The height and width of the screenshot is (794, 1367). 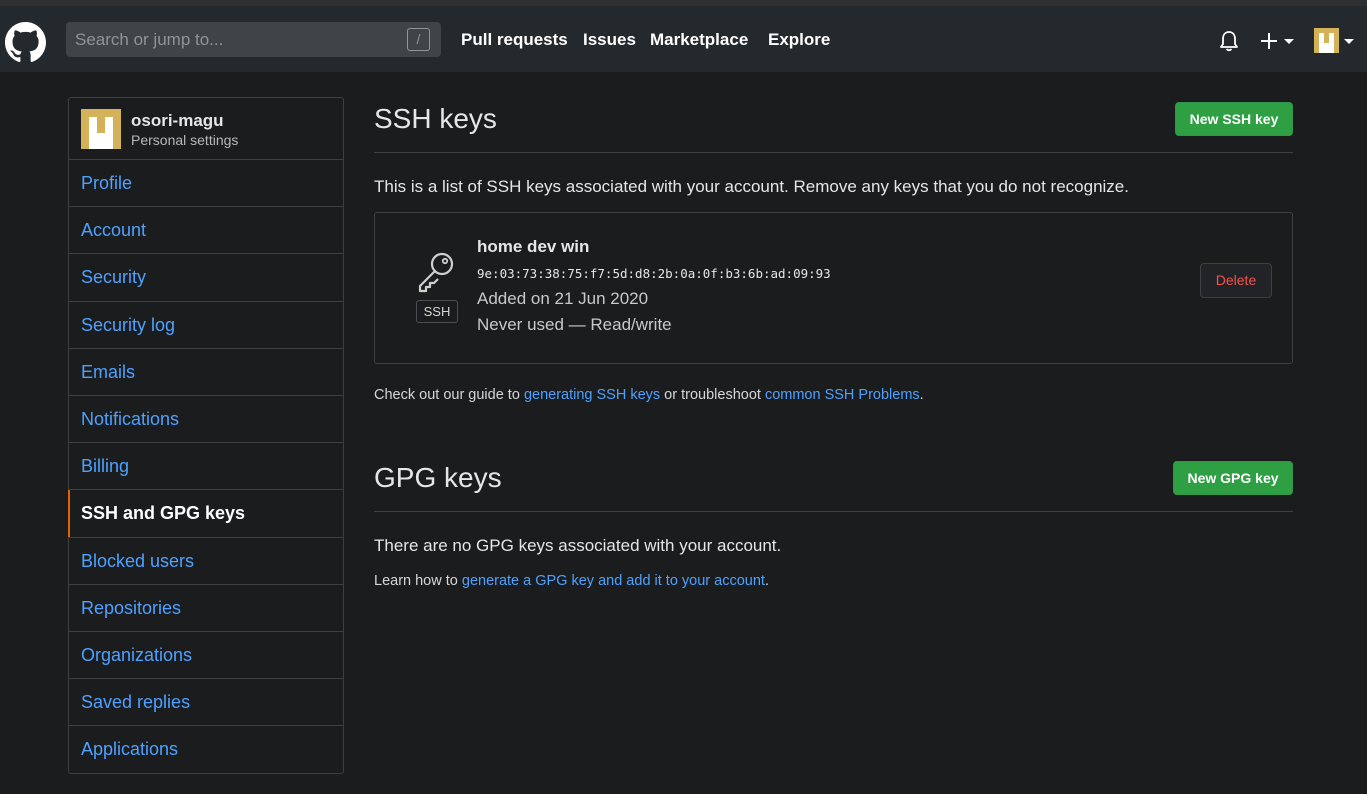 What do you see at coordinates (418, 581) in the screenshot?
I see `gpg-learn-prefix: Learn how to` at bounding box center [418, 581].